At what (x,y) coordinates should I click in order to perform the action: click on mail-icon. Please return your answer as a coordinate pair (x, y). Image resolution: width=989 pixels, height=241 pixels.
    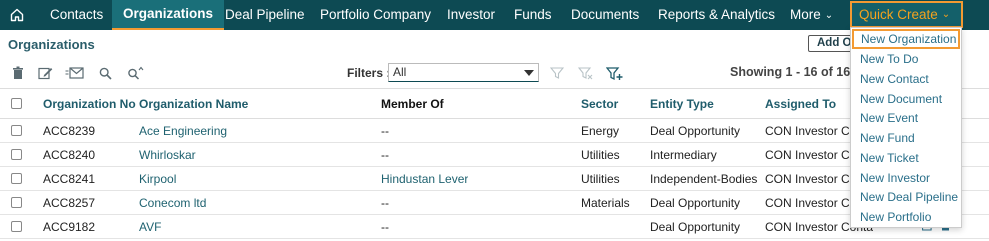
    Looking at the image, I should click on (75, 73).